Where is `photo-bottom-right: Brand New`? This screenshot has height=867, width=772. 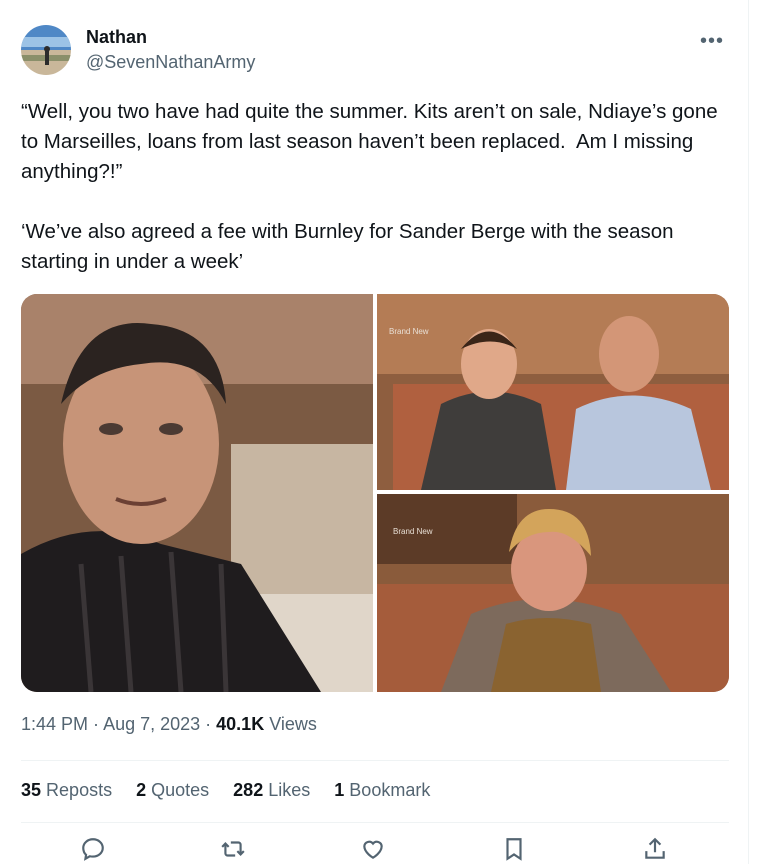 photo-bottom-right: Brand New is located at coordinates (553, 593).